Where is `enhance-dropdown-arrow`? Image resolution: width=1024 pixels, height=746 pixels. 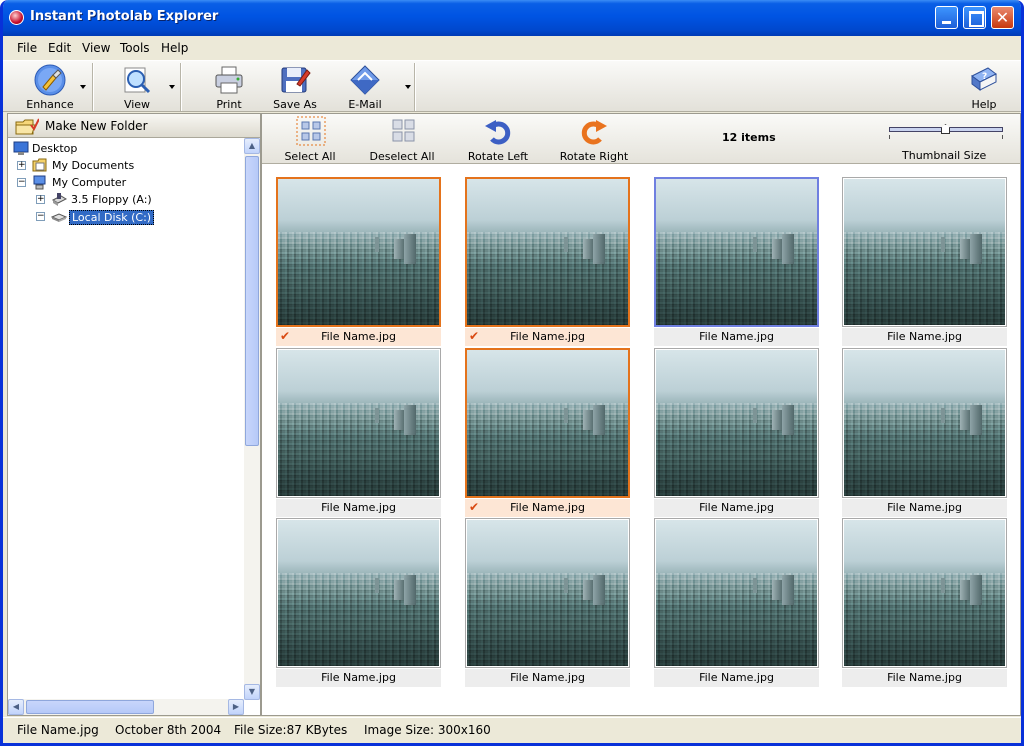
enhance-dropdown-arrow is located at coordinates (83, 87).